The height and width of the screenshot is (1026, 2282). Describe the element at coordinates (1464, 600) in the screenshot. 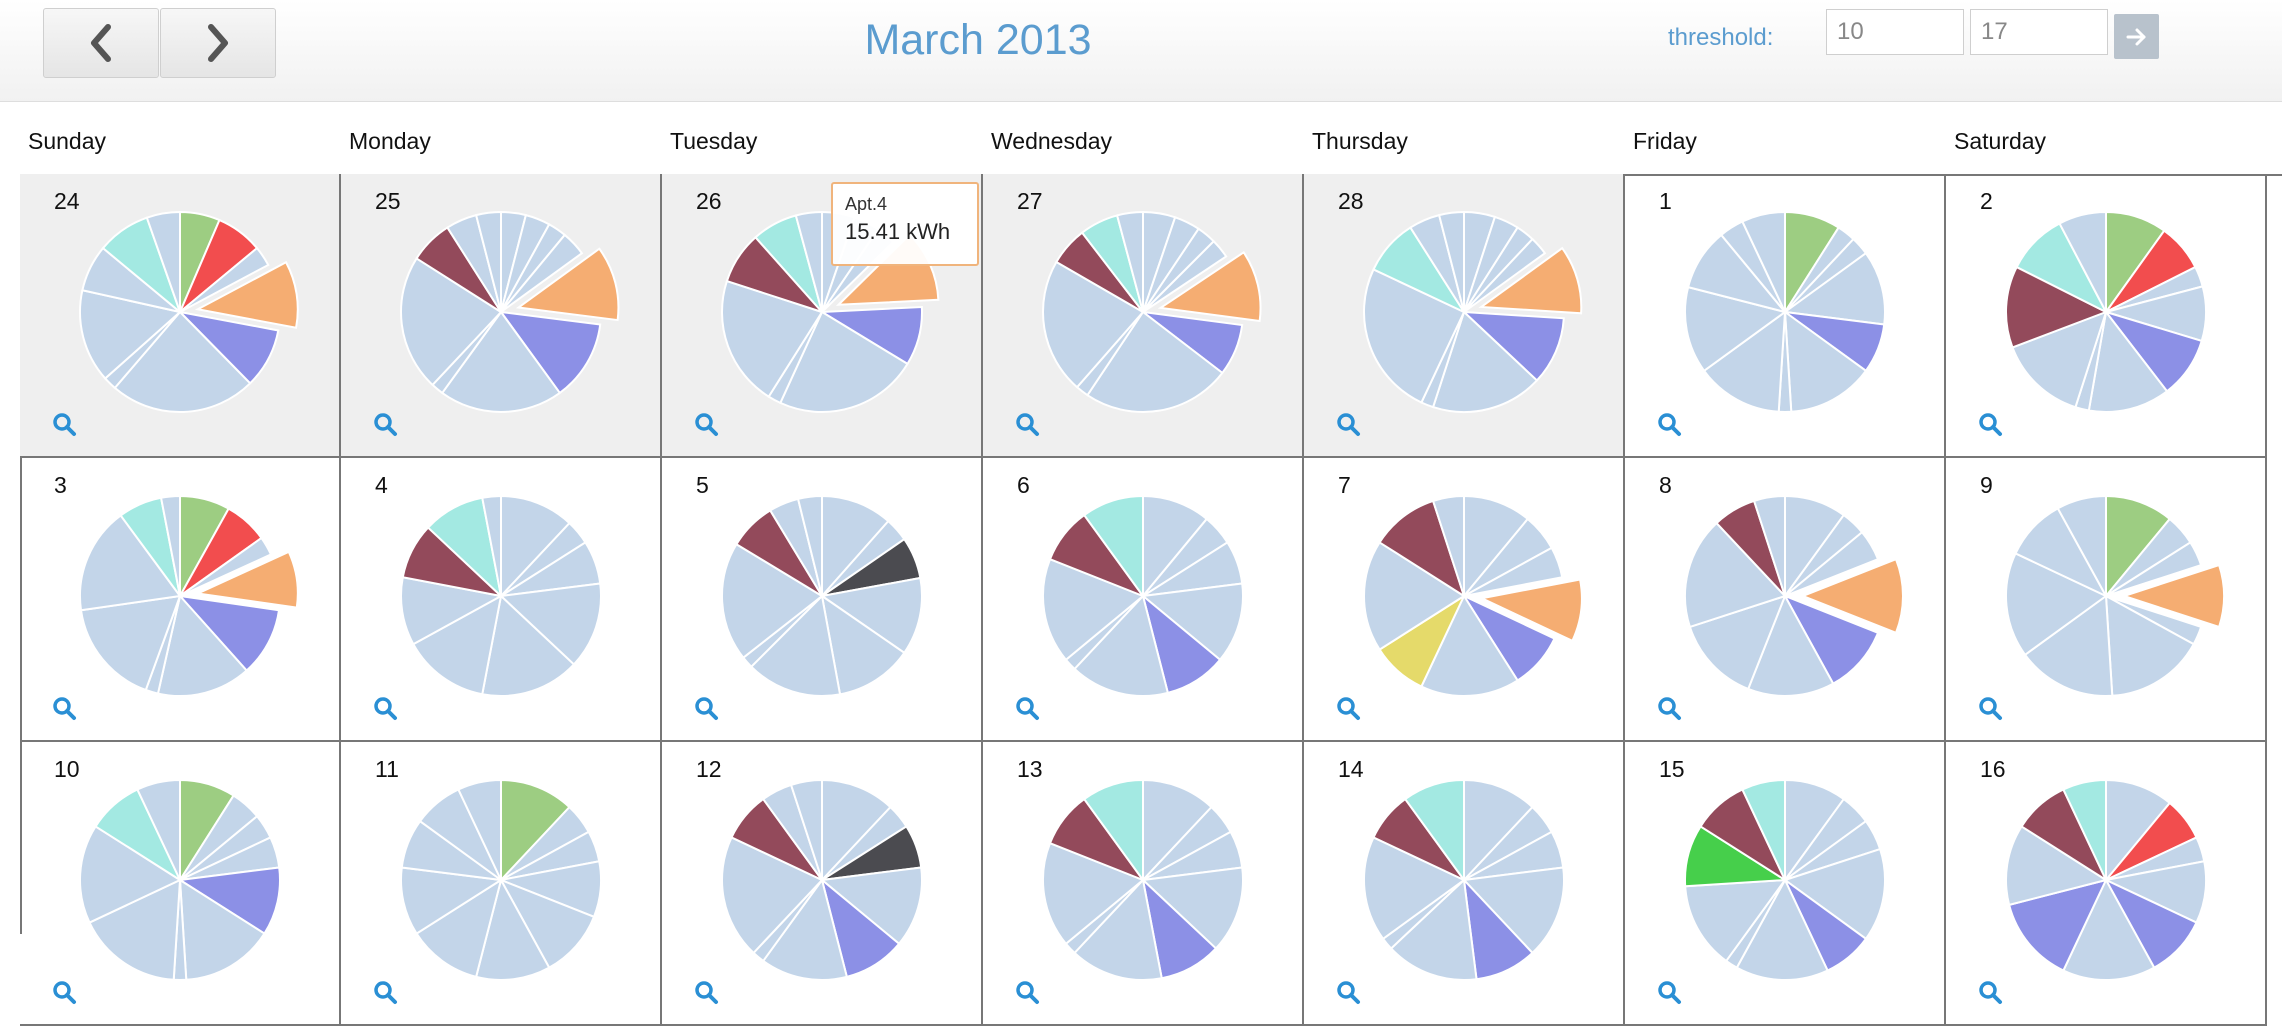

I see `calendar-day-cell: 7` at that location.